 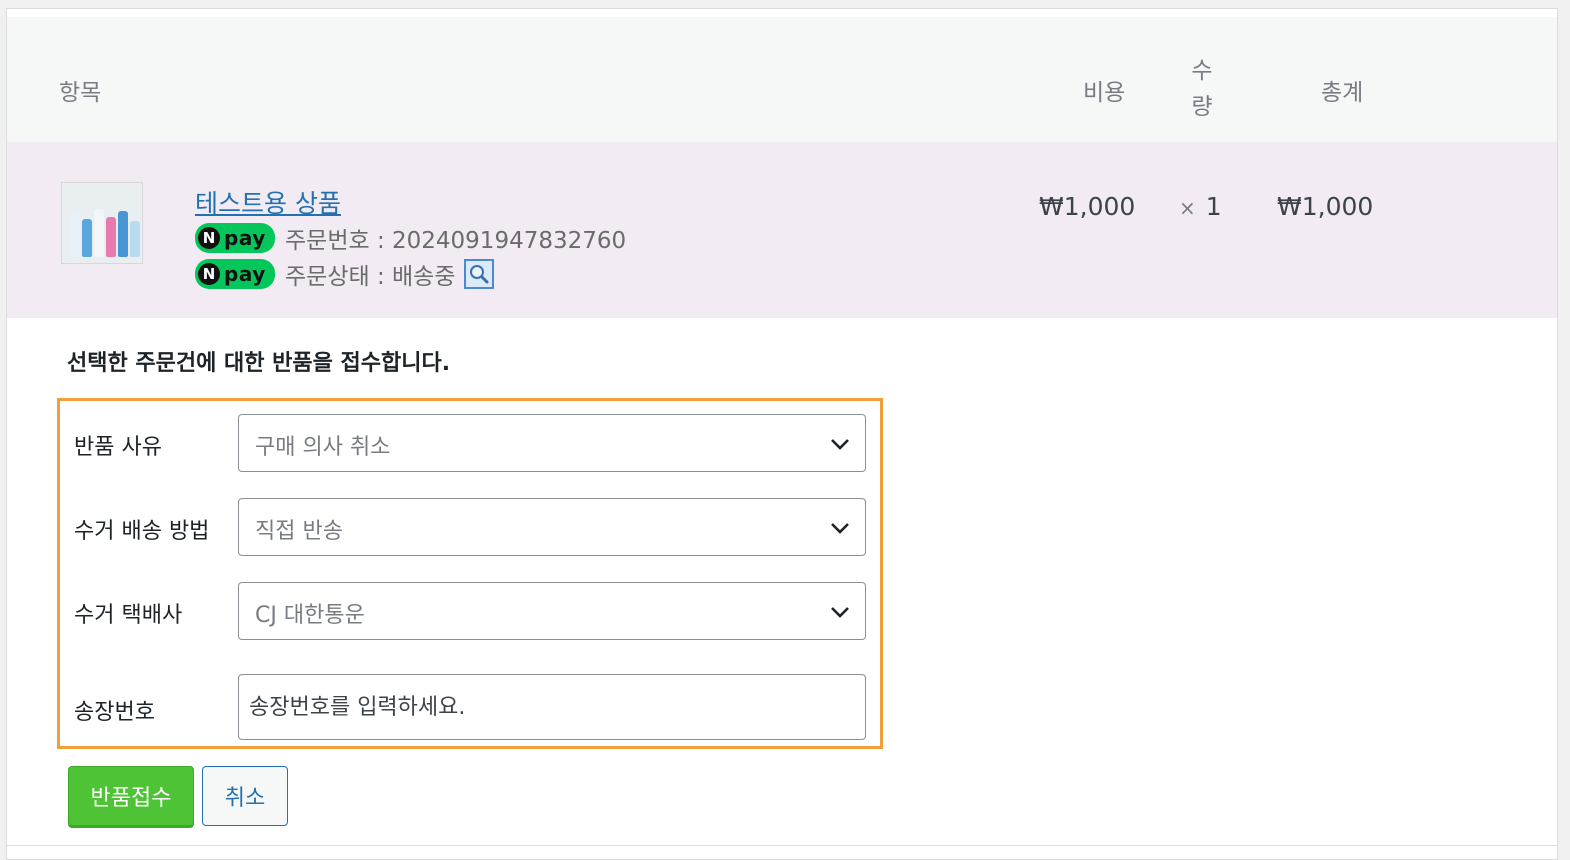 I want to click on header-quantity-line2: 량, so click(x=1202, y=107).